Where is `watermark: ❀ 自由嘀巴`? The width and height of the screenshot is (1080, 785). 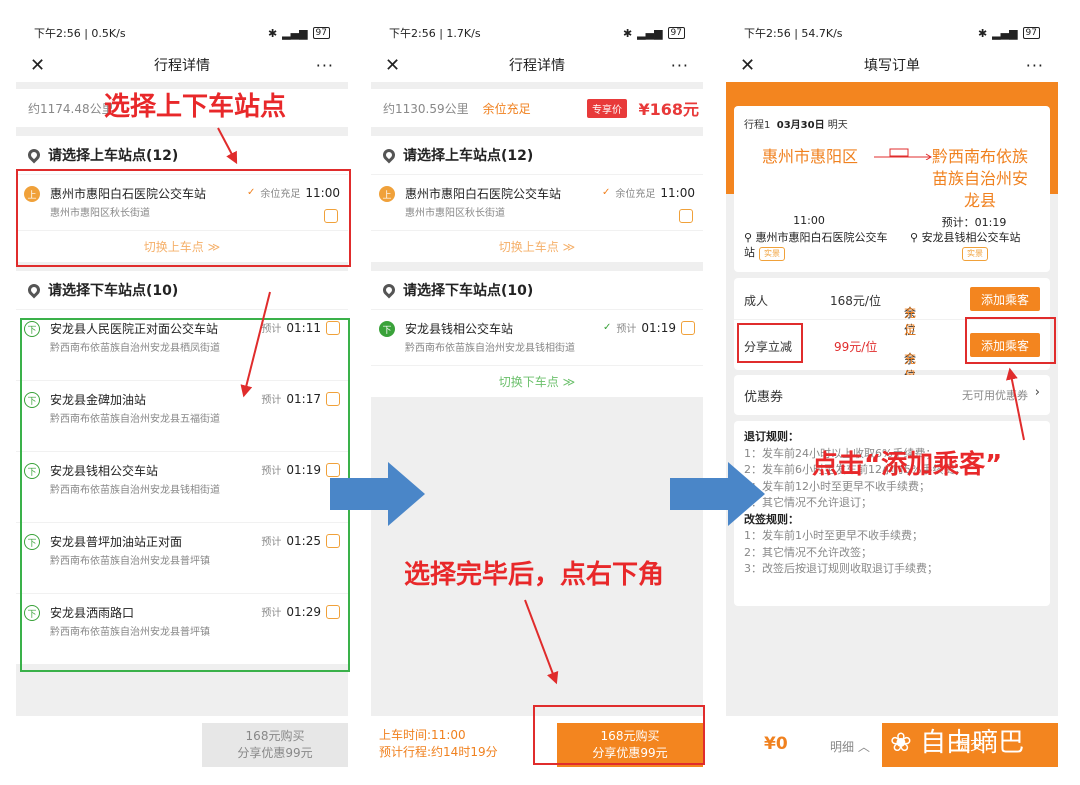
watermark: ❀ 自由嘀巴 is located at coordinates (957, 743).